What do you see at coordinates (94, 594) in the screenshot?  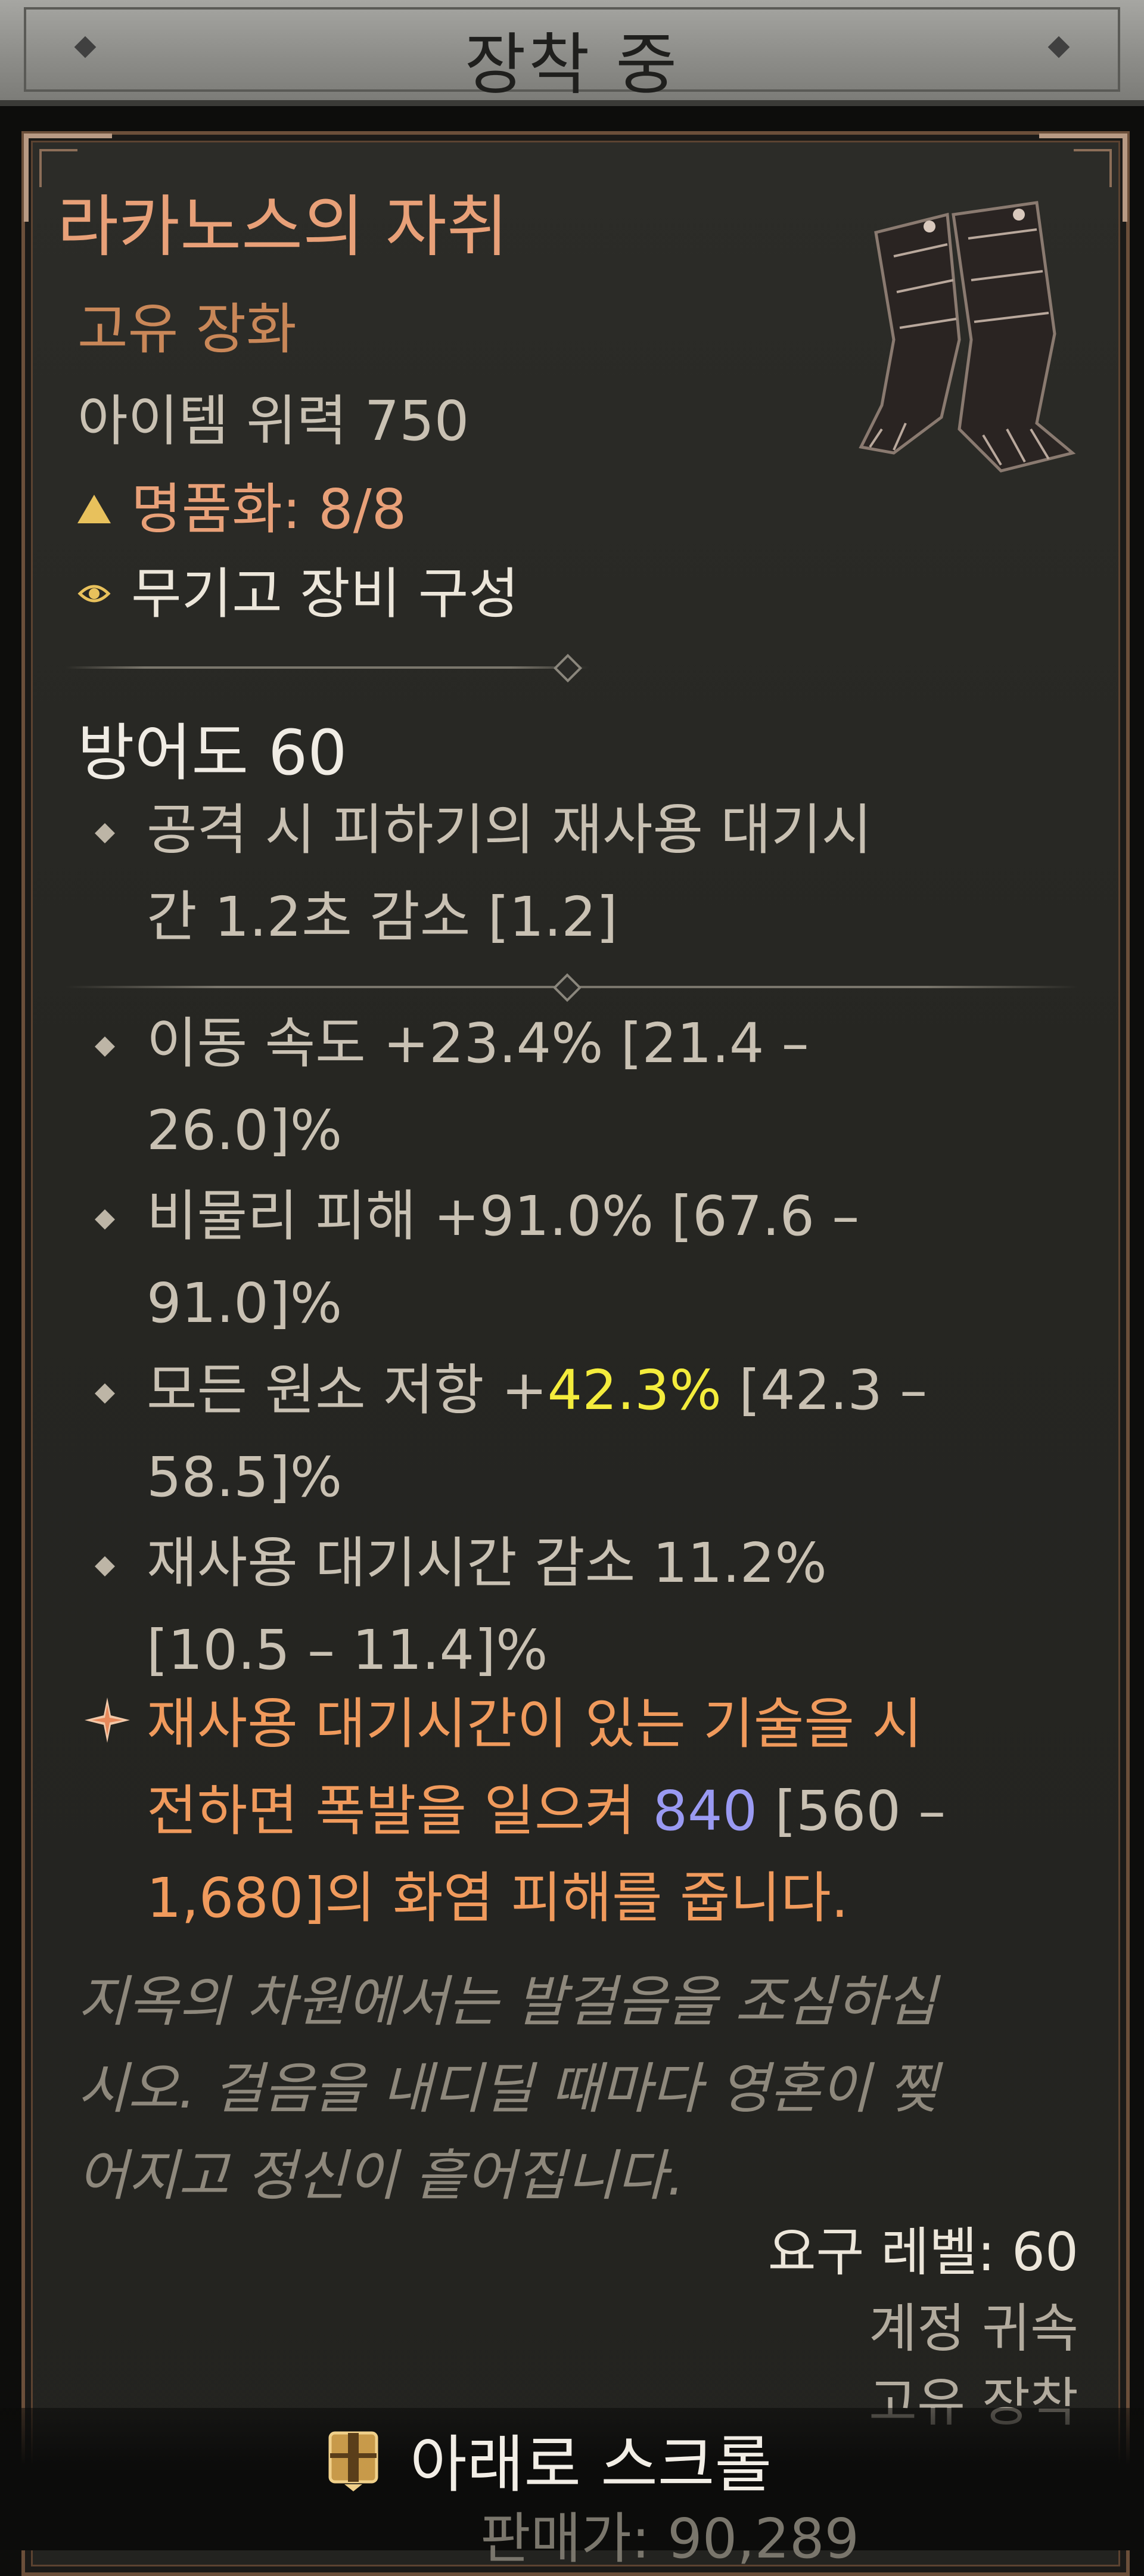 I see `eye-icon` at bounding box center [94, 594].